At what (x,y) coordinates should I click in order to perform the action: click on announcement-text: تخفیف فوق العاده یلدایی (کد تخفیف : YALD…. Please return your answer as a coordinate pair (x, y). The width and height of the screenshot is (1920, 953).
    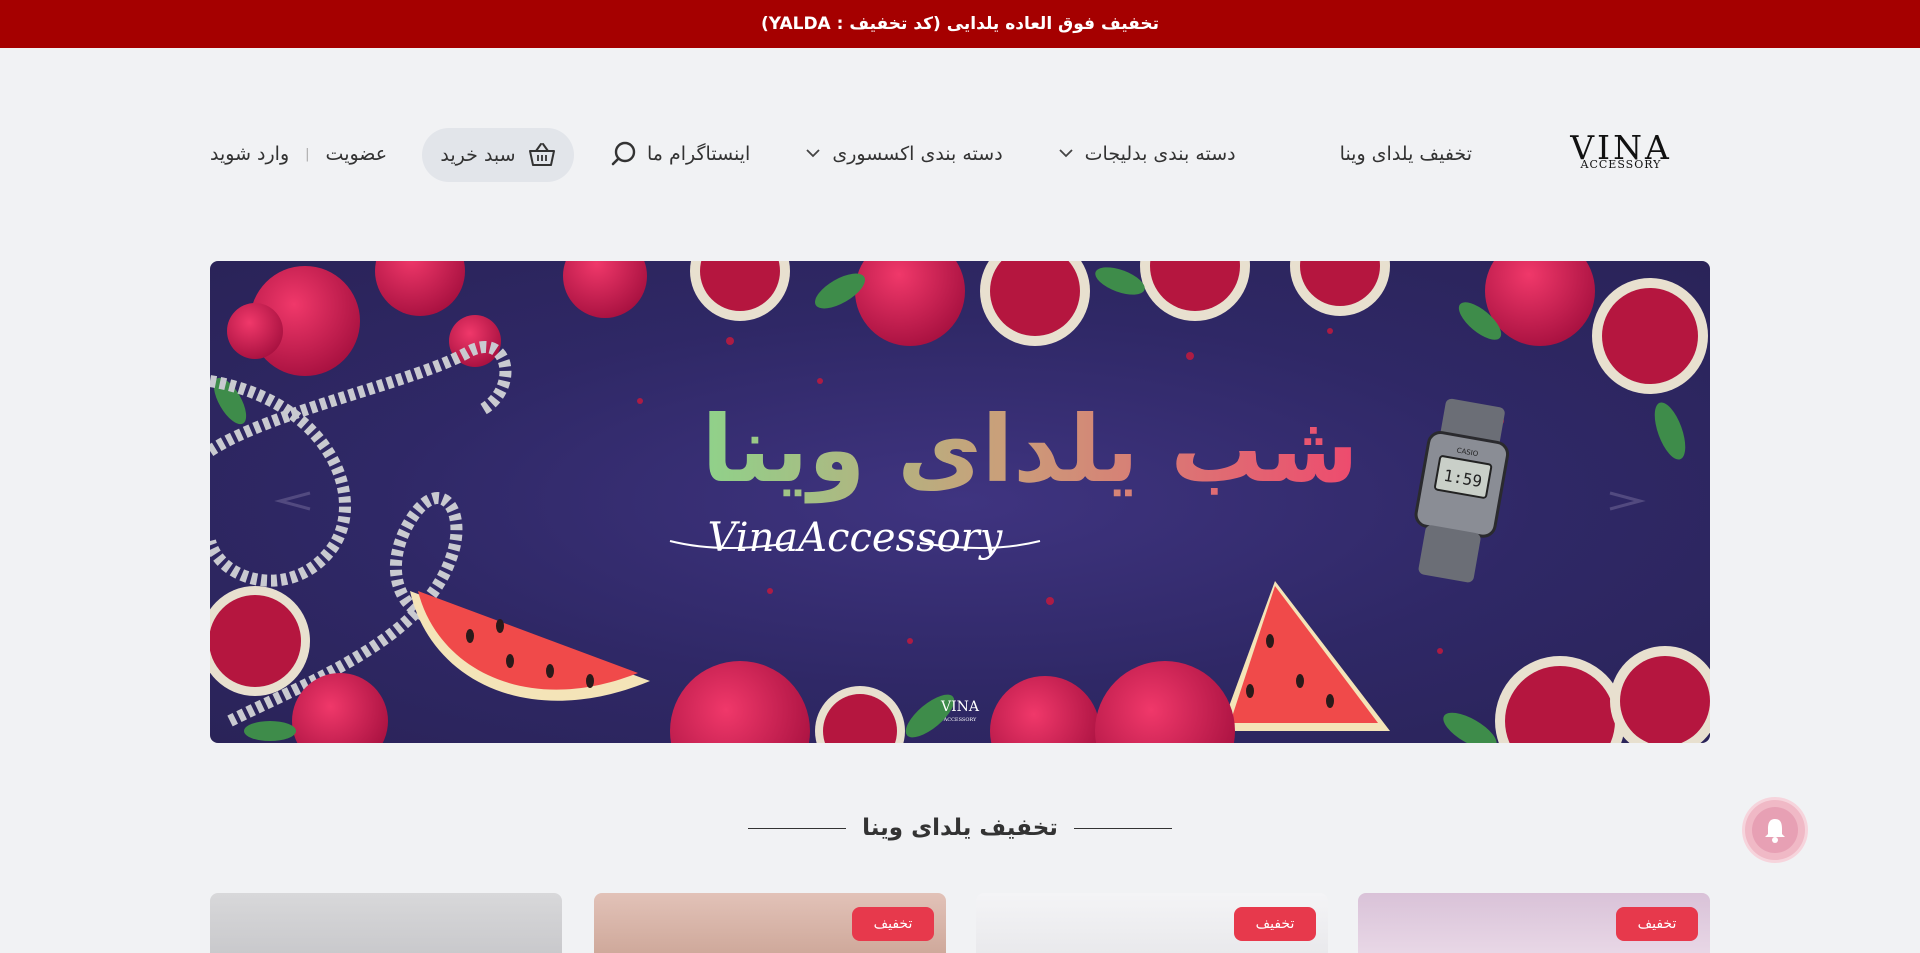
    Looking at the image, I should click on (960, 24).